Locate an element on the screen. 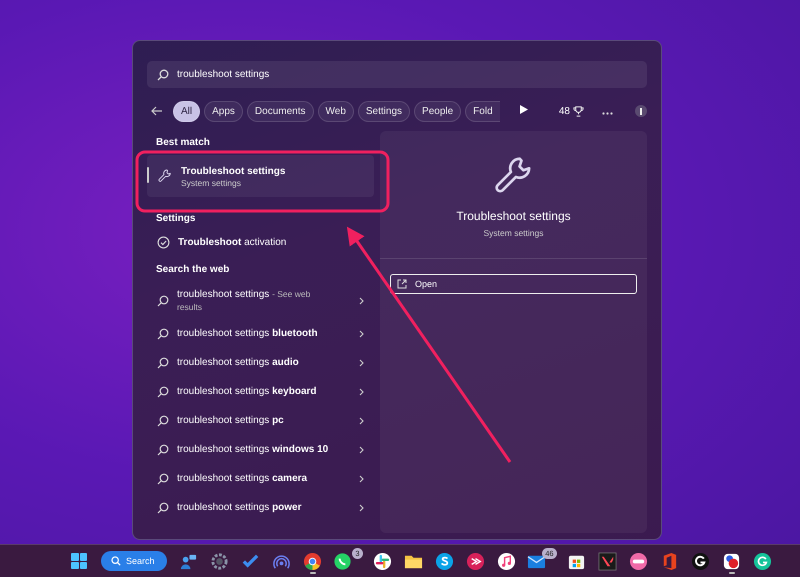 This screenshot has width=800, height=577. section-heading: Settings is located at coordinates (176, 218).